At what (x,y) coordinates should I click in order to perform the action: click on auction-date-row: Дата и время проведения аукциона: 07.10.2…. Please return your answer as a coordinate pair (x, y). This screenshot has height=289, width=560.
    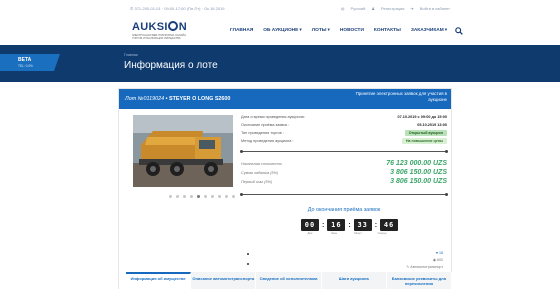
    Looking at the image, I should click on (344, 117).